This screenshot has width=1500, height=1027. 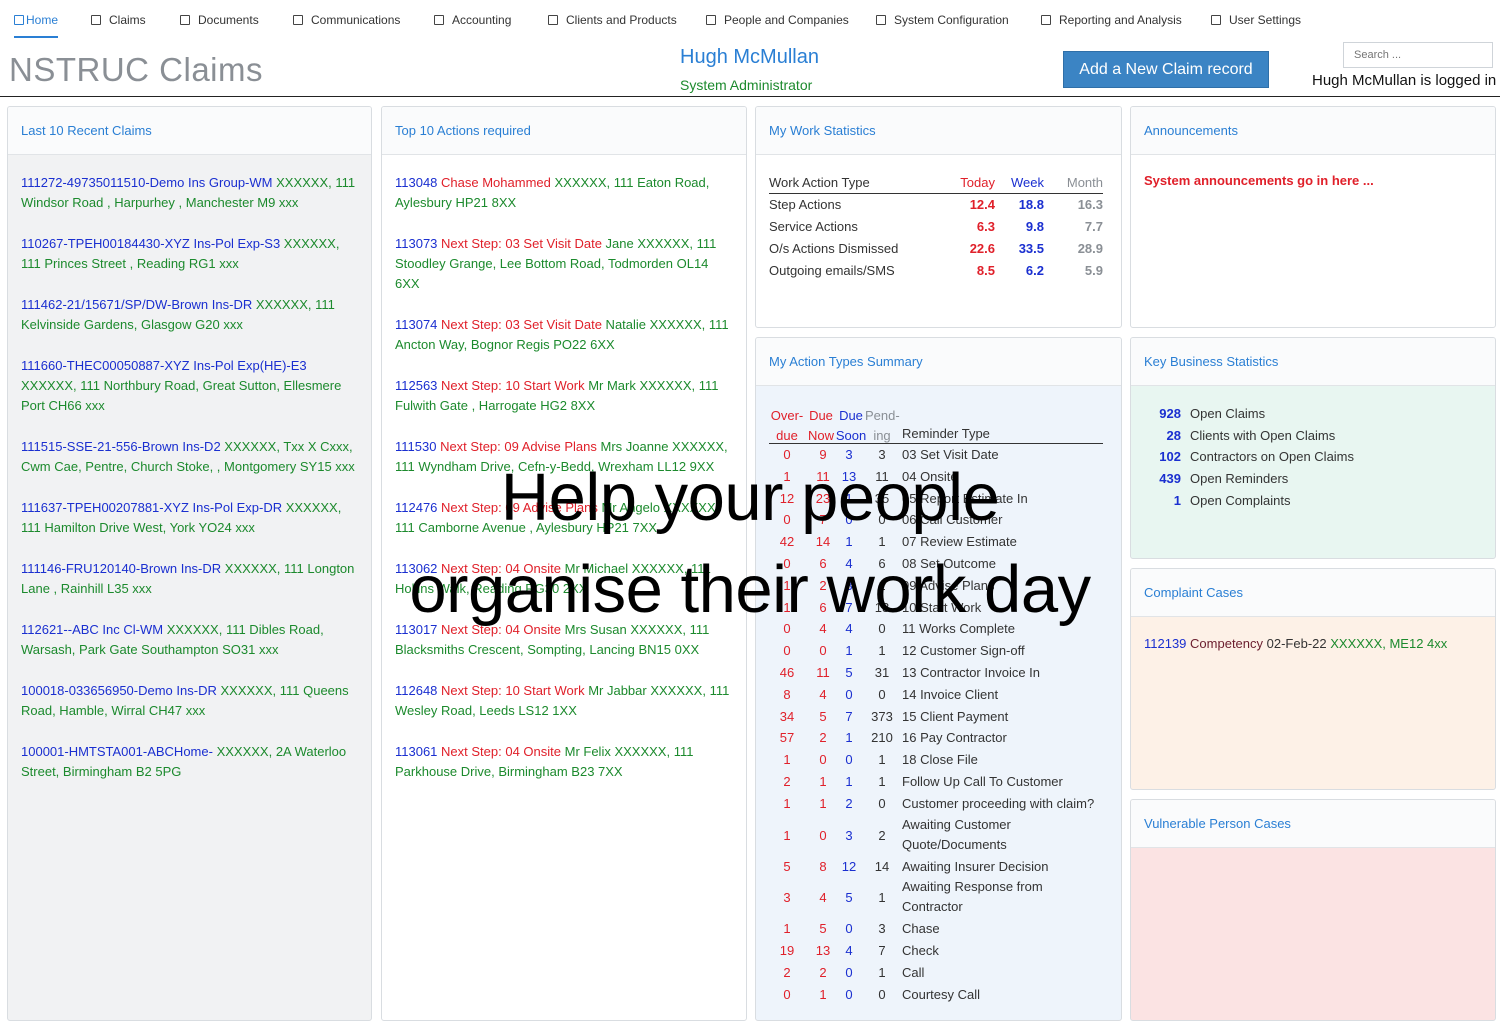 I want to click on claim-name: XXXXXX, 111, so click(x=258, y=690).